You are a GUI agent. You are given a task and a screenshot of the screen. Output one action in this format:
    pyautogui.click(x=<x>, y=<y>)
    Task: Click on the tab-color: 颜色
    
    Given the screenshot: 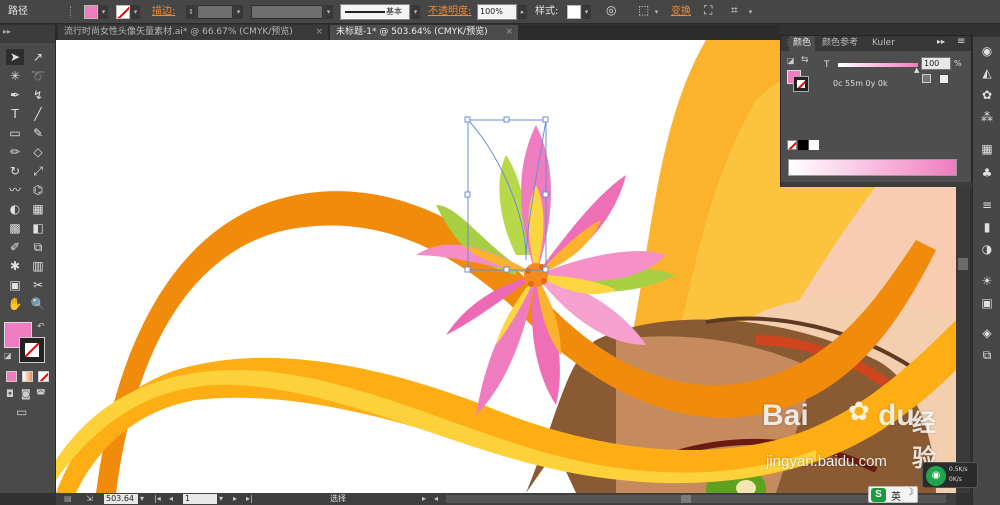 What is the action you would take?
    pyautogui.click(x=802, y=43)
    